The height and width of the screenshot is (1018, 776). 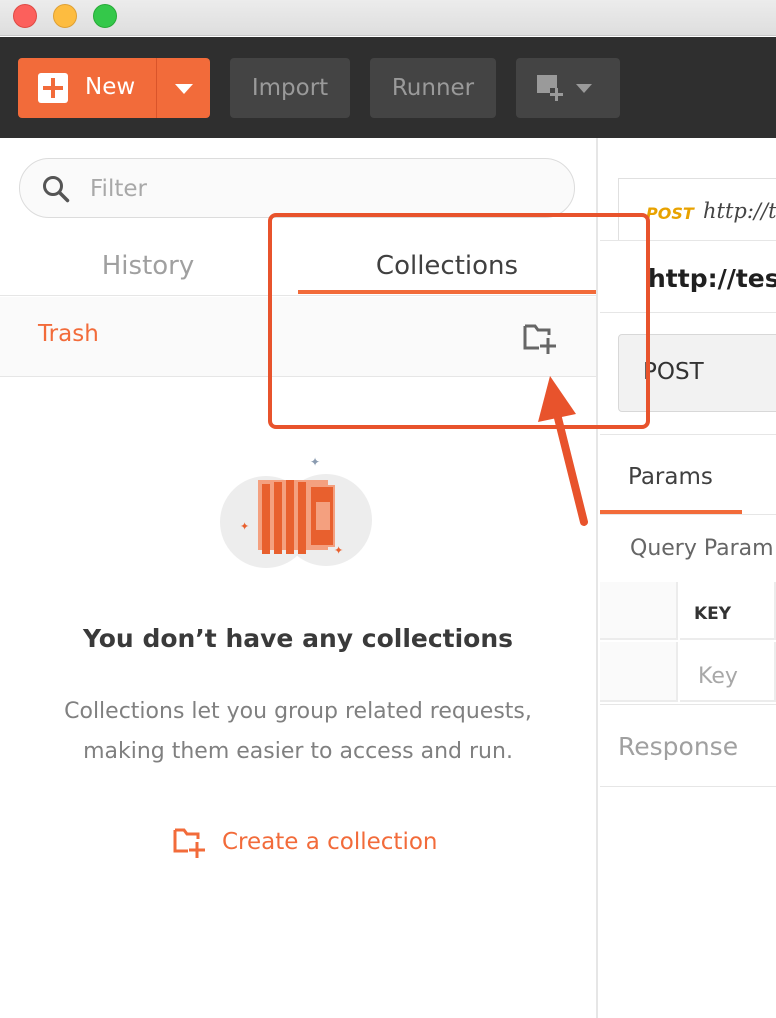 What do you see at coordinates (65, 16) in the screenshot?
I see `minimize-window-button` at bounding box center [65, 16].